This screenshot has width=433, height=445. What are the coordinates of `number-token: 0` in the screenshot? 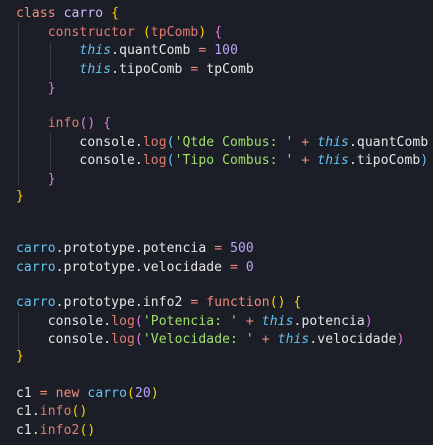 It's located at (249, 267).